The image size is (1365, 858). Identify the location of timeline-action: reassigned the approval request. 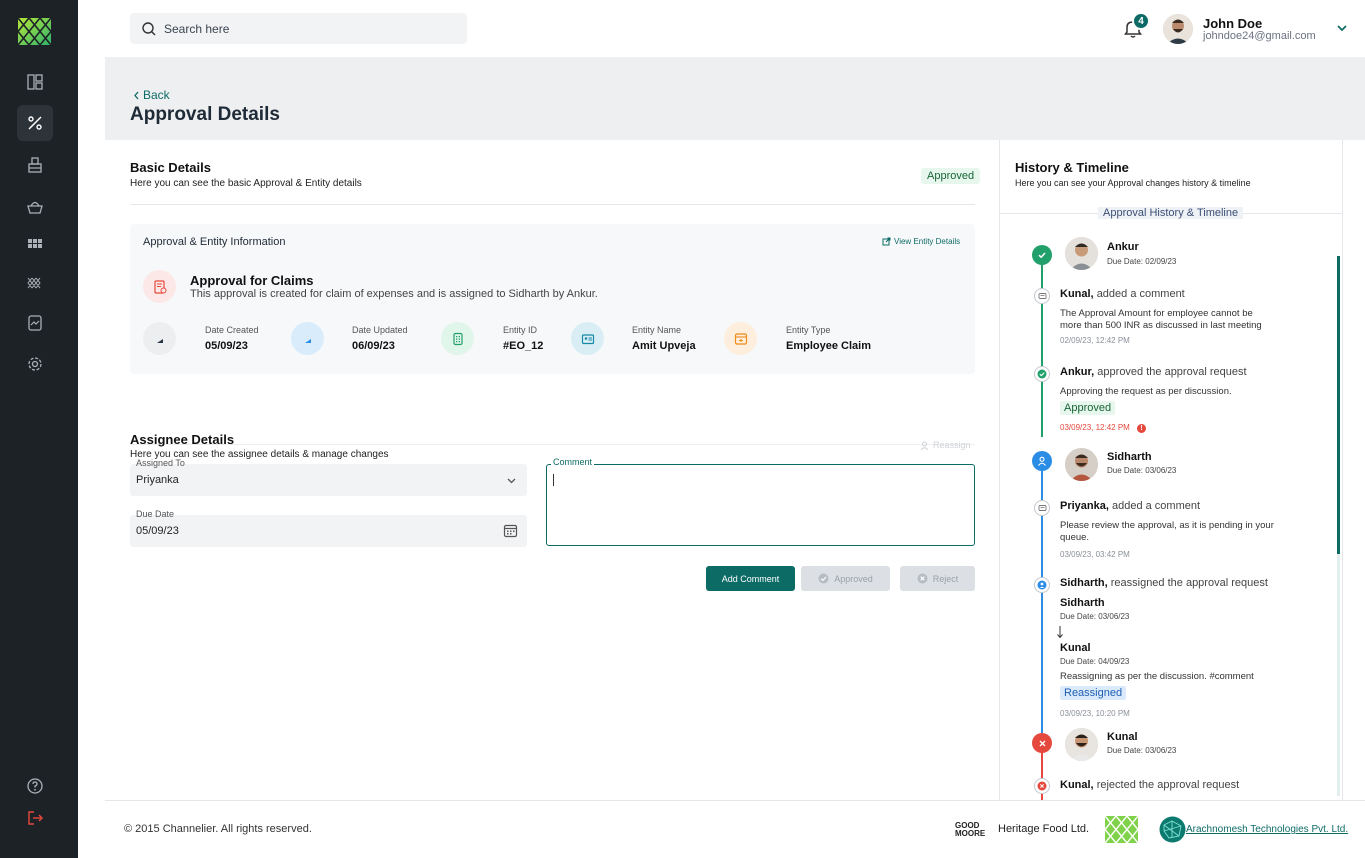
(1189, 583).